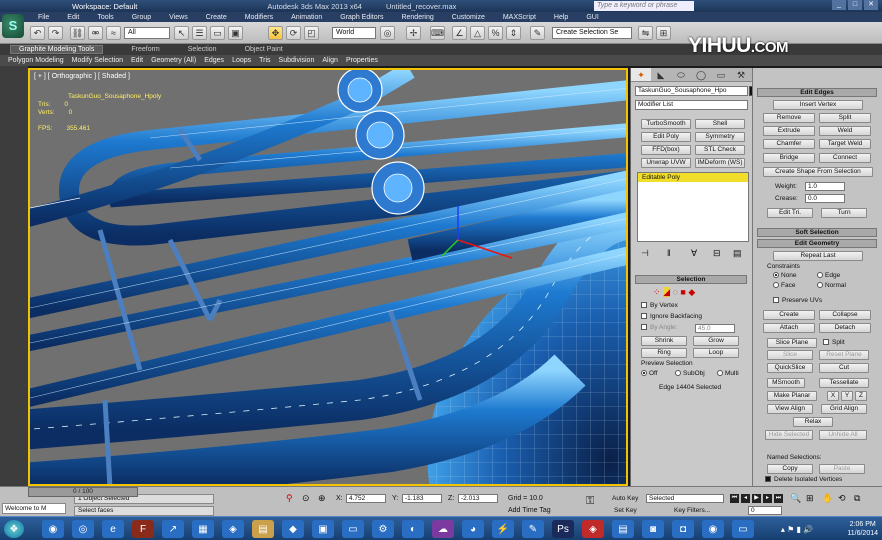  Describe the element at coordinates (104, 6) in the screenshot. I see `workspace-selector: Workspace: Default` at that location.